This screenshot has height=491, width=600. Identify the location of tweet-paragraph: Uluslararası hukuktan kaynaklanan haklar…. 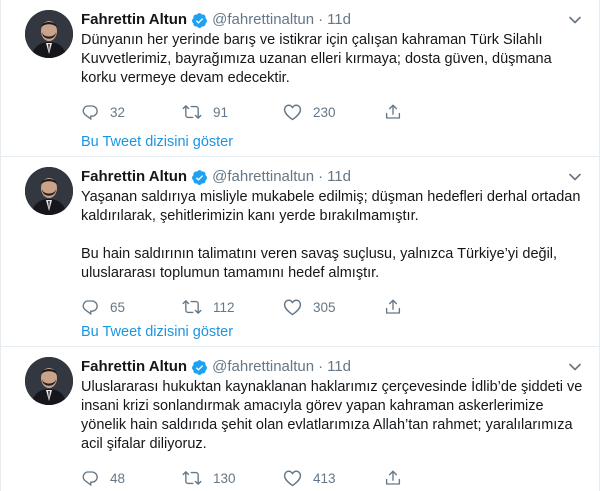
(332, 415).